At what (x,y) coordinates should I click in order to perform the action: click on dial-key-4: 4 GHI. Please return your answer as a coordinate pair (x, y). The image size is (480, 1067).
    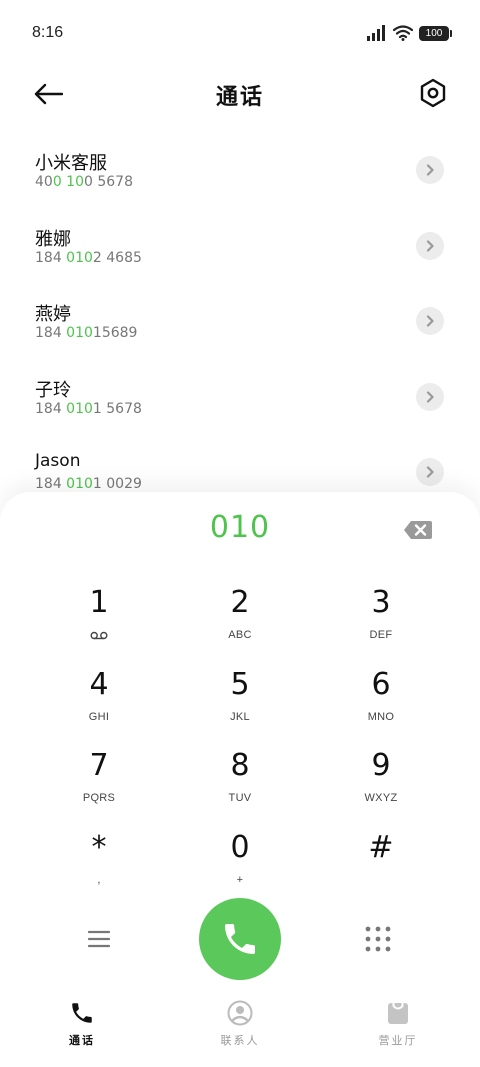
    Looking at the image, I should click on (99, 702).